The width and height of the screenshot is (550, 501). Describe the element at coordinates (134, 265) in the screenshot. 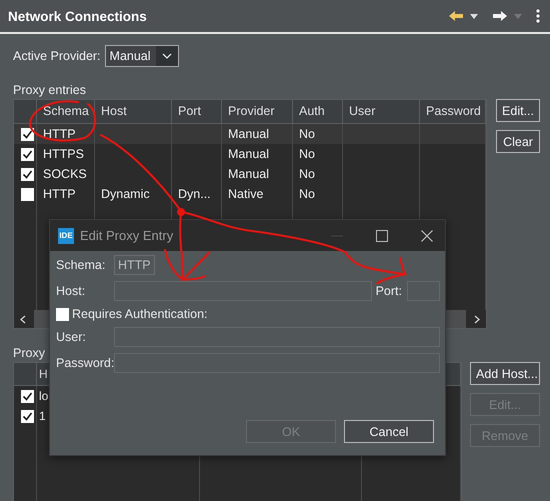

I see `schema-field: HTTP` at that location.